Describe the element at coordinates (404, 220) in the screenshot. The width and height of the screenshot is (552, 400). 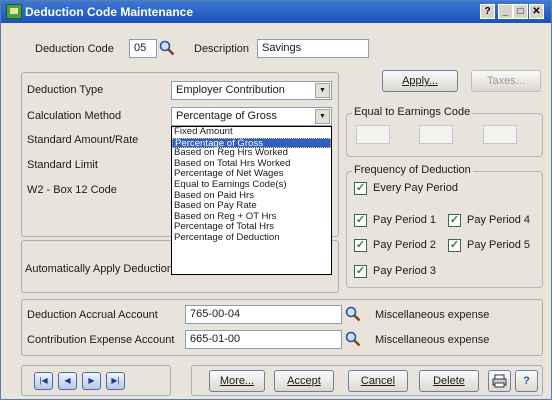
I see `pay-period-1-label: Pay Period 1` at that location.